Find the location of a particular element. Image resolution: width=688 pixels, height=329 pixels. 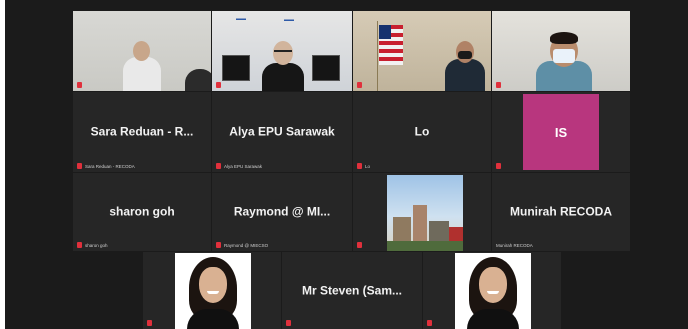

participant-name: Lo is located at coordinates (422, 131).